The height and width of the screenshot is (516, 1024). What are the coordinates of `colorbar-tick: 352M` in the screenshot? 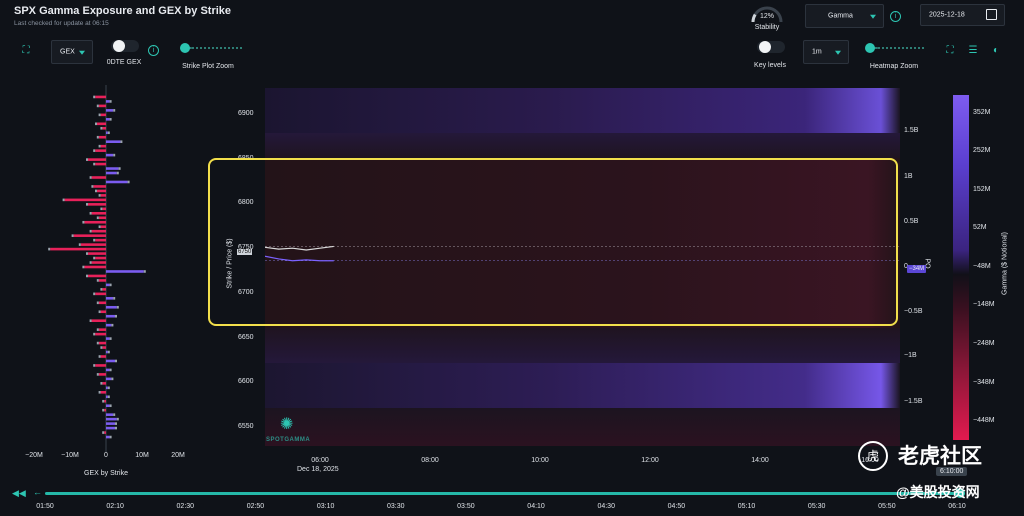 It's located at (982, 112).